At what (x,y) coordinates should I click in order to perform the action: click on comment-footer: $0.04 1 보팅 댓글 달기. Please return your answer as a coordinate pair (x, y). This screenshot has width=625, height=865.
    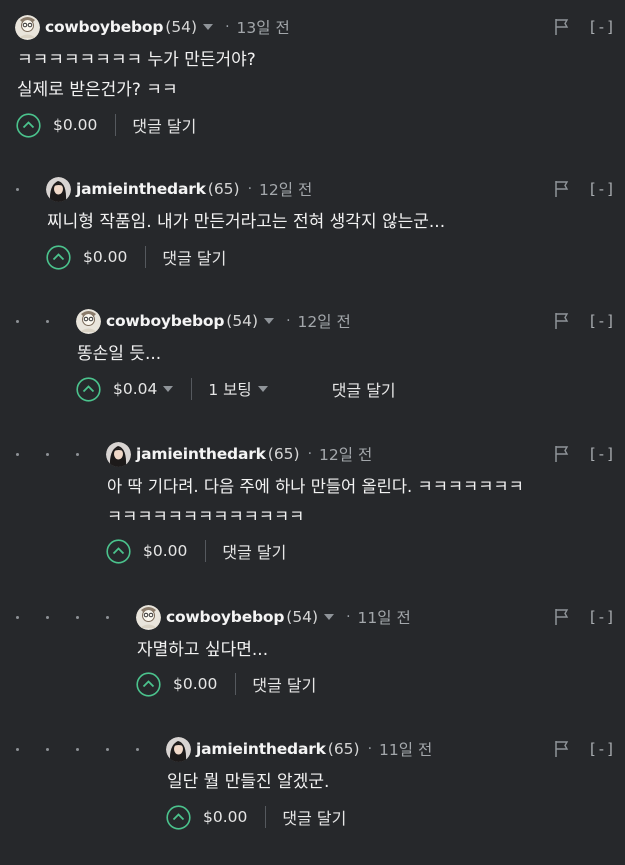
    Looking at the image, I should click on (236, 389).